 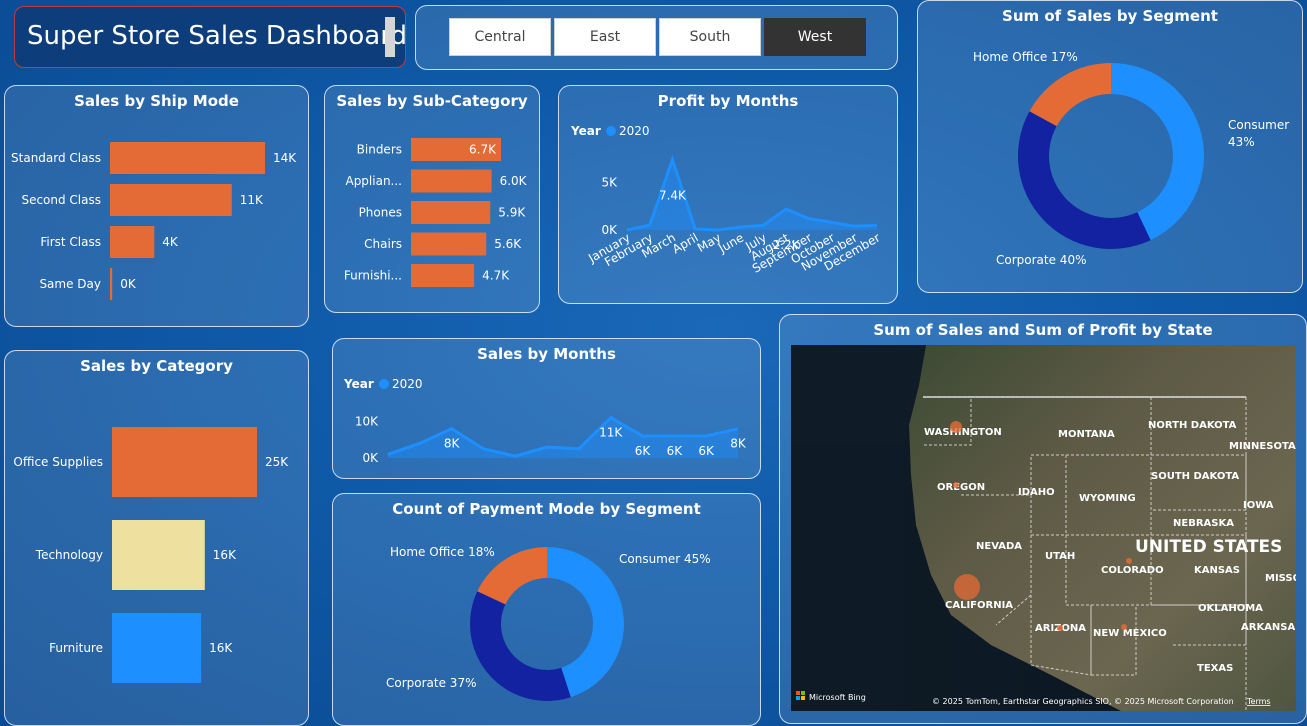 I want to click on state-label-nevada: NEVADA, so click(x=999, y=546).